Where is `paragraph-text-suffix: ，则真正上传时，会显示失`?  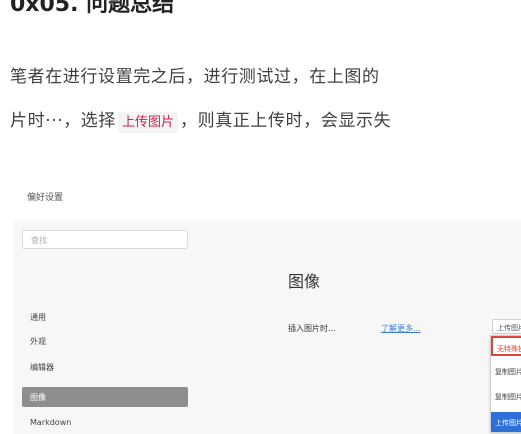 paragraph-text-suffix: ，则真正上传时，会显示失 is located at coordinates (286, 121).